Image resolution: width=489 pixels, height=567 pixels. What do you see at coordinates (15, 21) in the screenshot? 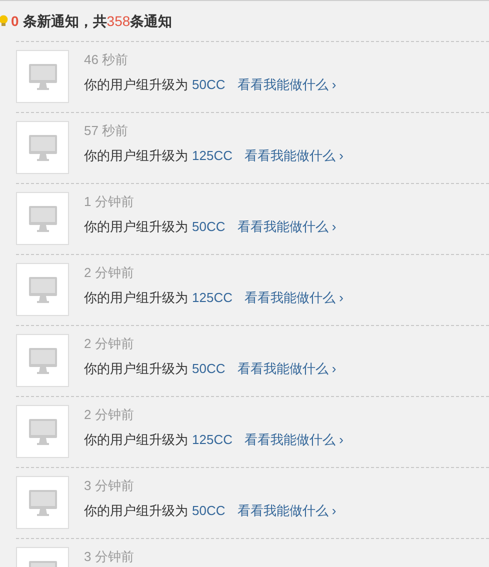
I see `new-count: 0` at bounding box center [15, 21].